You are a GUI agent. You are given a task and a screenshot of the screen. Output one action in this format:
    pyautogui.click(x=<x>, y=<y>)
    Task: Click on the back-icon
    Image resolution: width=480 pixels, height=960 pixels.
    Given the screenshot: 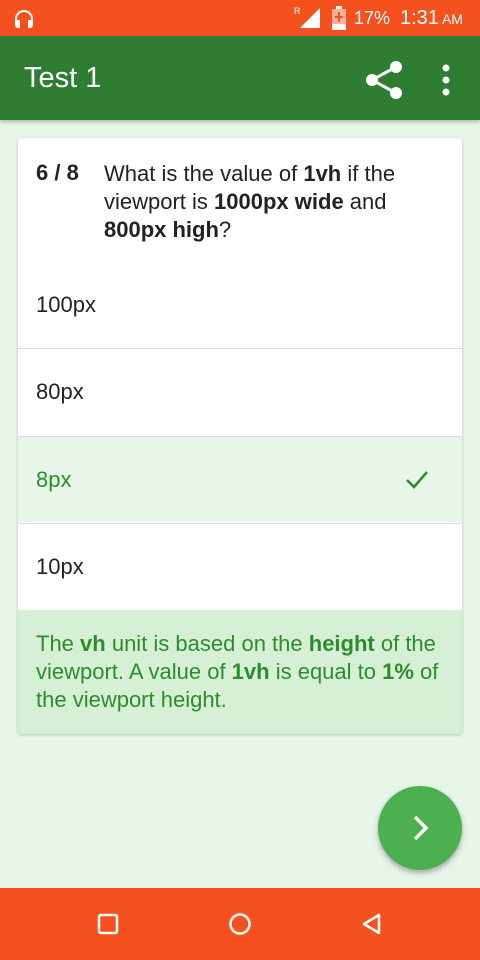 What is the action you would take?
    pyautogui.click(x=372, y=924)
    